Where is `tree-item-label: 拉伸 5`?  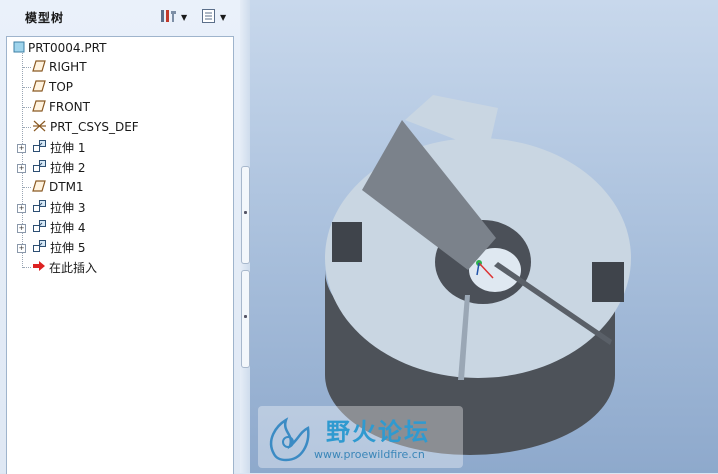
tree-item-label: 拉伸 5 is located at coordinates (68, 247).